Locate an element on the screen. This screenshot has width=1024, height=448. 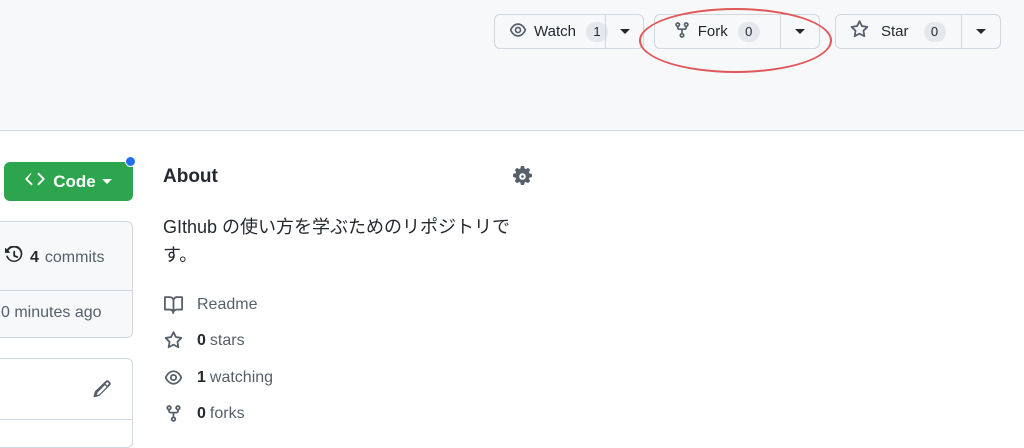
watching-label: watching is located at coordinates (241, 377).